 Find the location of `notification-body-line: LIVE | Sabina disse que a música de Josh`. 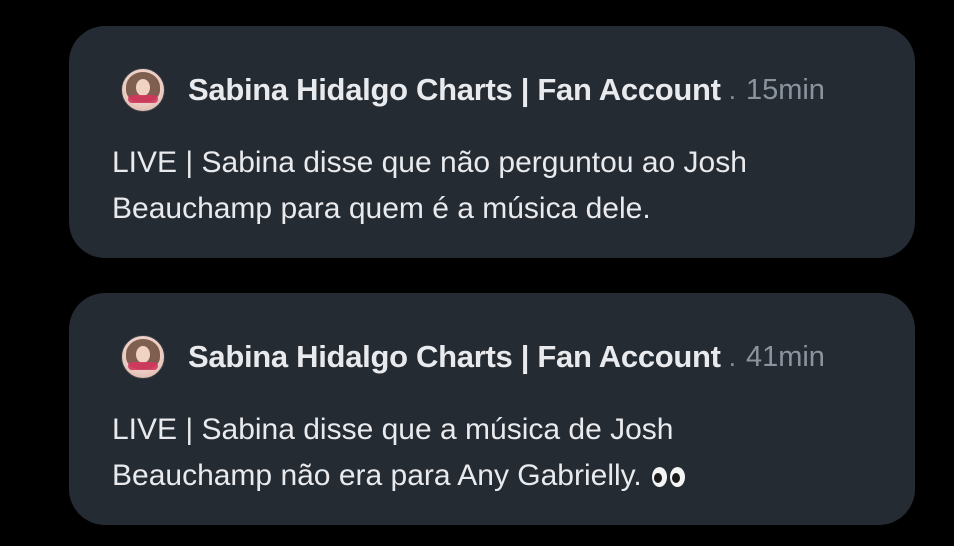

notification-body-line: LIVE | Sabina disse que a música de Josh is located at coordinates (393, 429).